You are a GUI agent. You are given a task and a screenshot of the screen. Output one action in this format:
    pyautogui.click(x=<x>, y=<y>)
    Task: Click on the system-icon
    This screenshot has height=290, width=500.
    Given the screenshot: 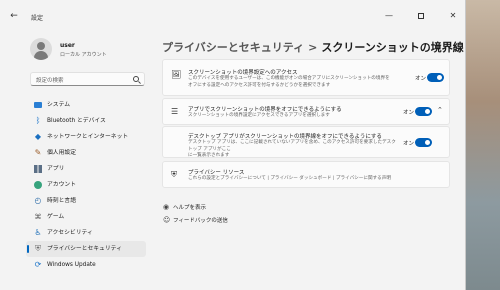 What is the action you would take?
    pyautogui.click(x=38, y=105)
    